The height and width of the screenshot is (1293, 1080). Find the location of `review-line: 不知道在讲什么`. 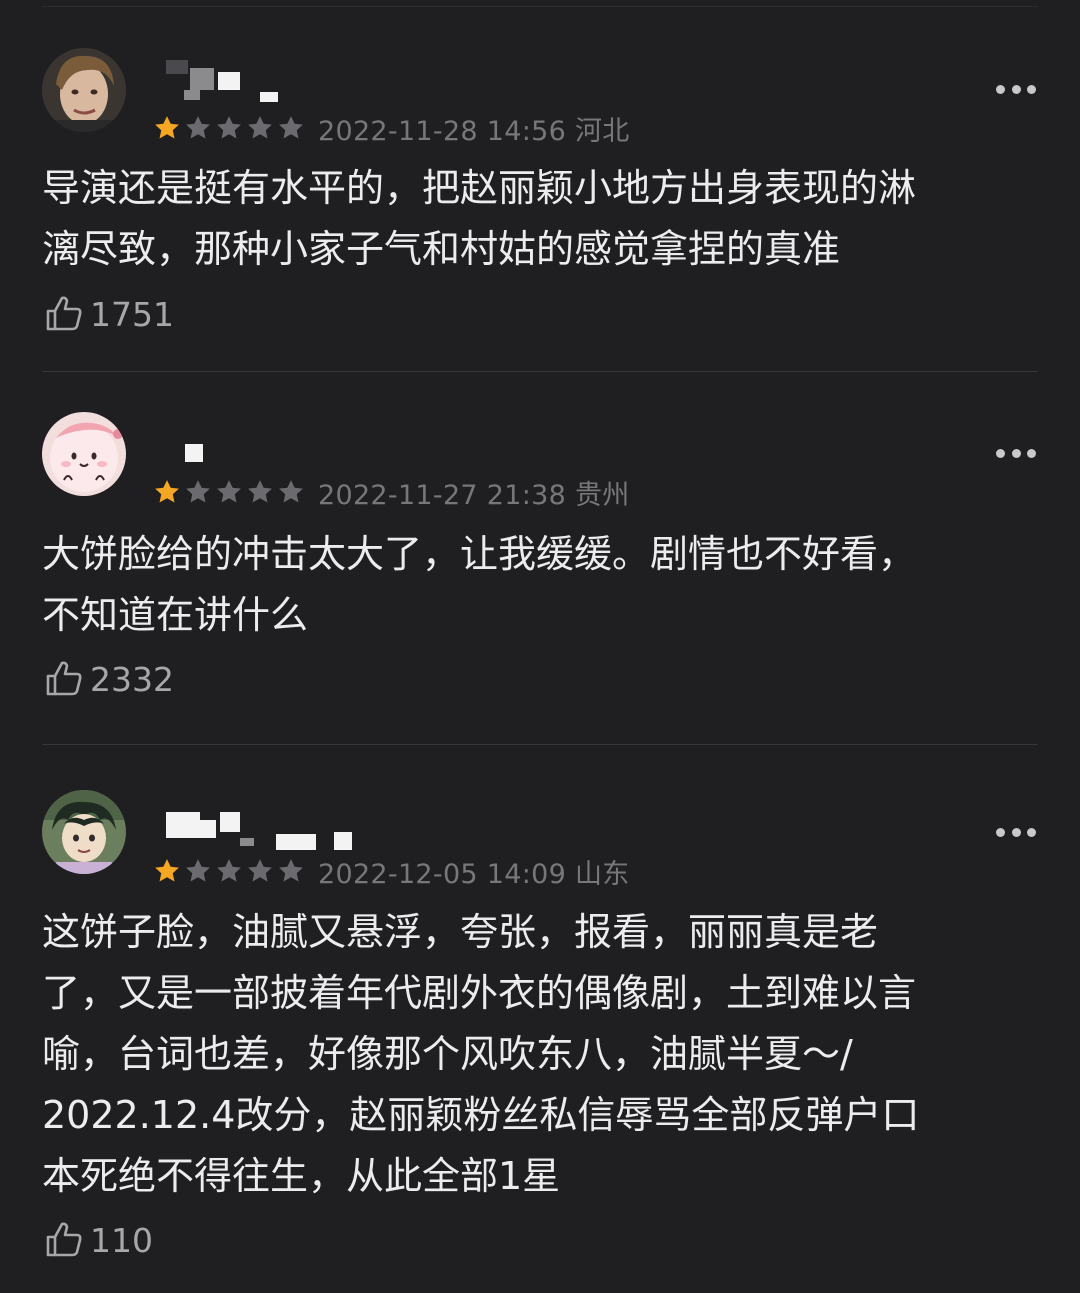

review-line: 不知道在讲什么 is located at coordinates (175, 615).